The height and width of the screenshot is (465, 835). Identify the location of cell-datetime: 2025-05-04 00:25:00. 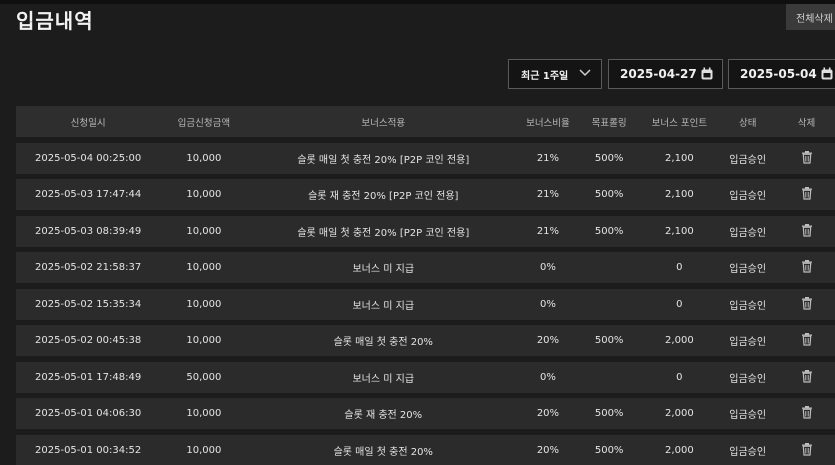
(88, 158).